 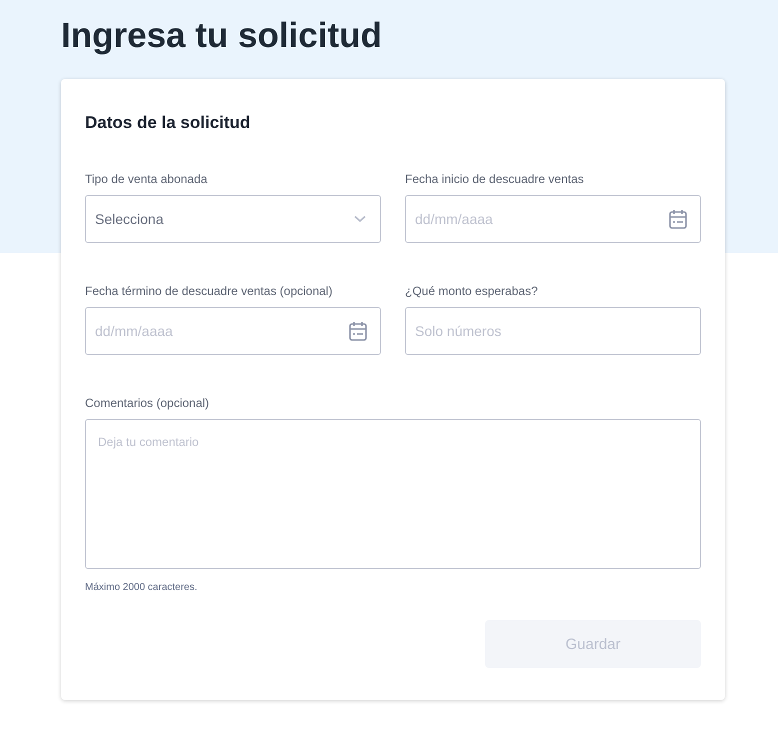 I want to click on field-label: Fecha término de descuadre ventas (opcional), so click(x=209, y=291).